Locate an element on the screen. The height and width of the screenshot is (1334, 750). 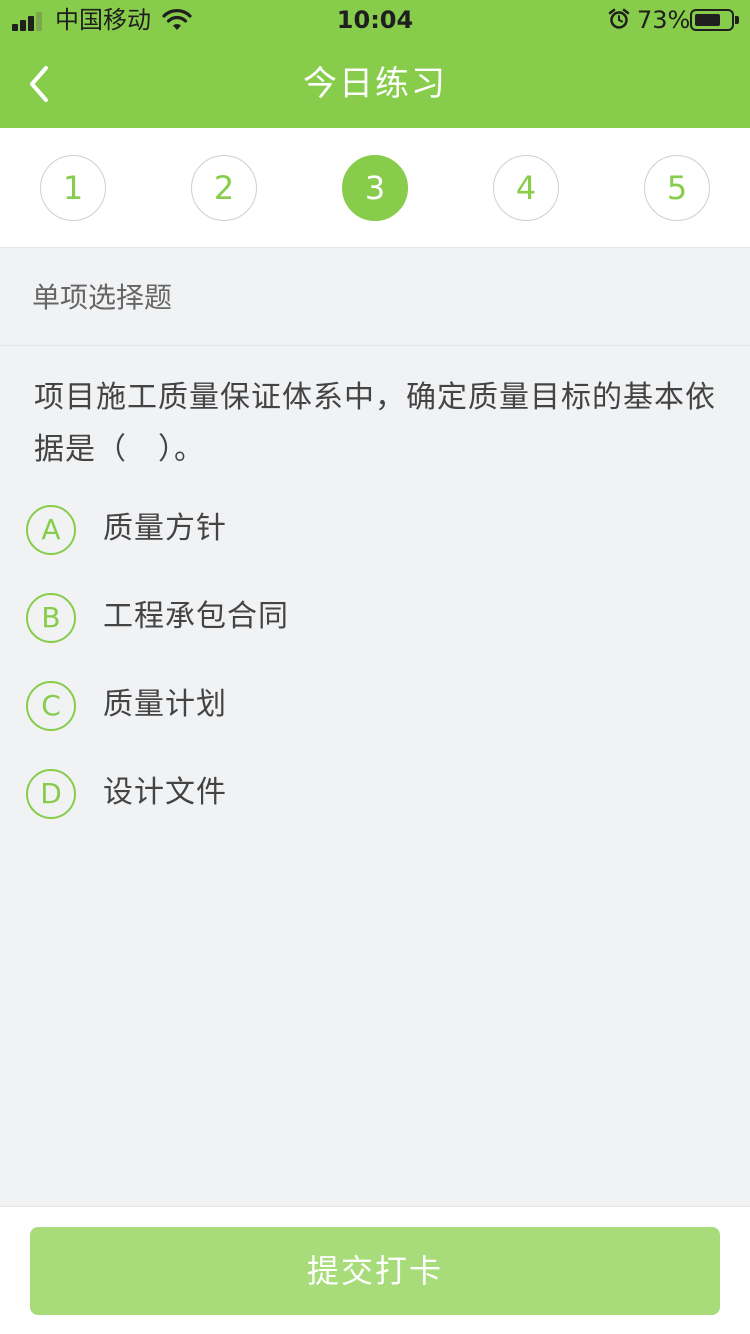
alarm-icon is located at coordinates (619, 18).